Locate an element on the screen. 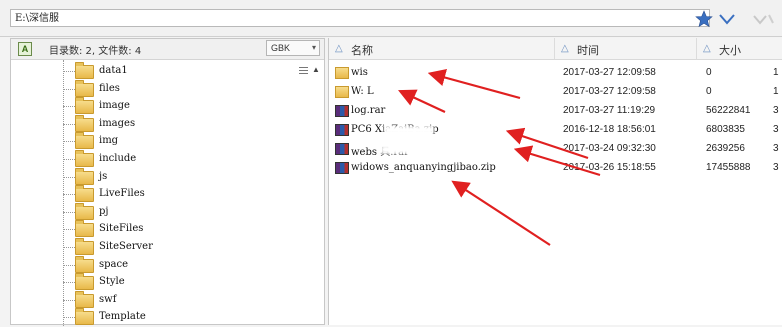 This screenshot has width=782, height=327. path-input: E:\深信服 is located at coordinates (360, 18).